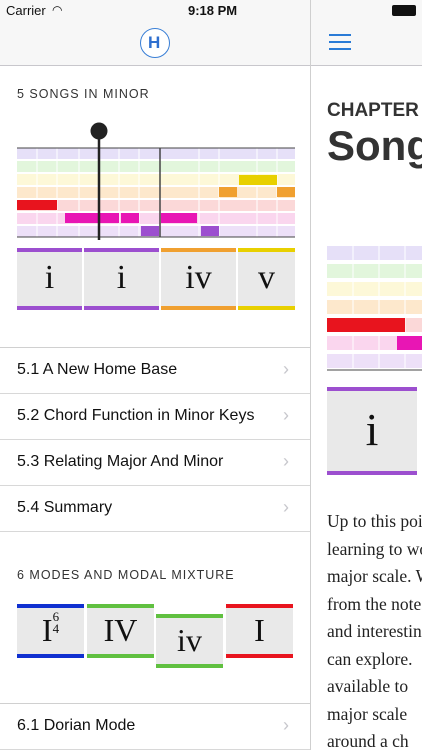  I want to click on toc-row-5-1: 5.1 A New Home Base ›, so click(155, 371).